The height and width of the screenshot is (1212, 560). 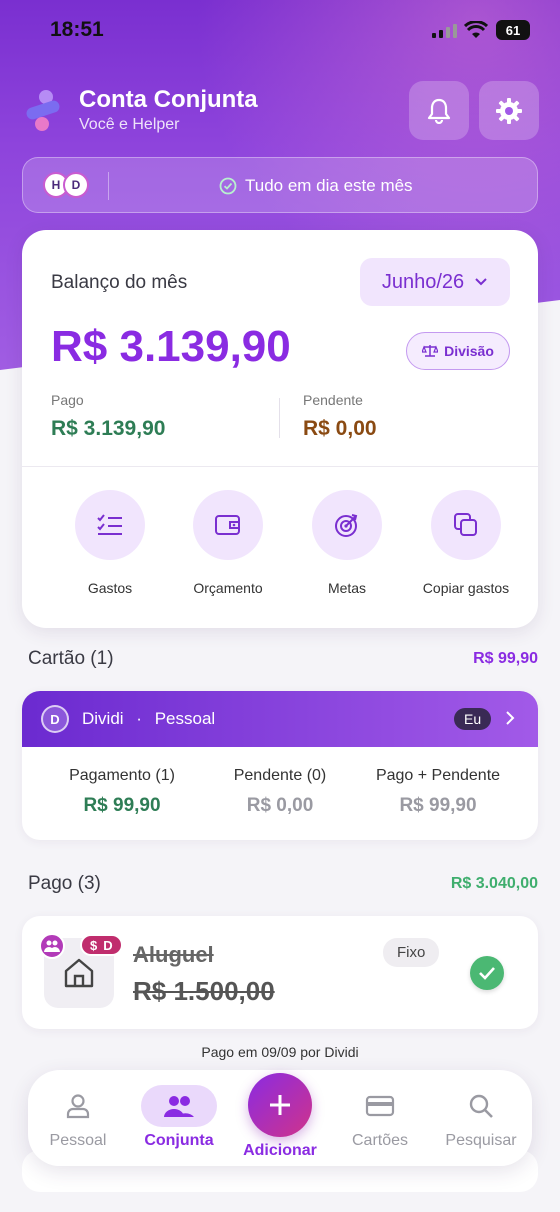 What do you see at coordinates (280, 1052) in the screenshot?
I see `expense-note: Pago em 09/09 por Dividi` at bounding box center [280, 1052].